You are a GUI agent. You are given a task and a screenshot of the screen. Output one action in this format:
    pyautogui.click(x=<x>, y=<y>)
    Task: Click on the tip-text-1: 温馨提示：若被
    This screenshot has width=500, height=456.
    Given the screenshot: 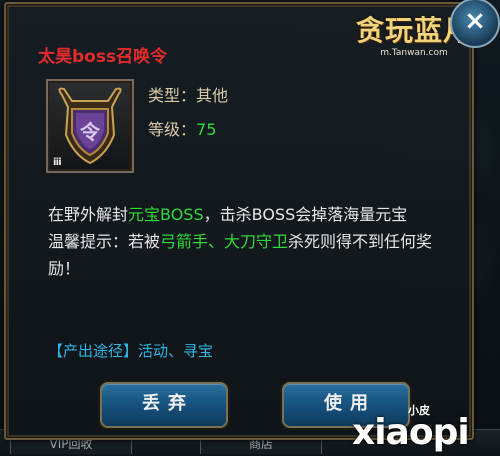 What is the action you would take?
    pyautogui.click(x=104, y=241)
    